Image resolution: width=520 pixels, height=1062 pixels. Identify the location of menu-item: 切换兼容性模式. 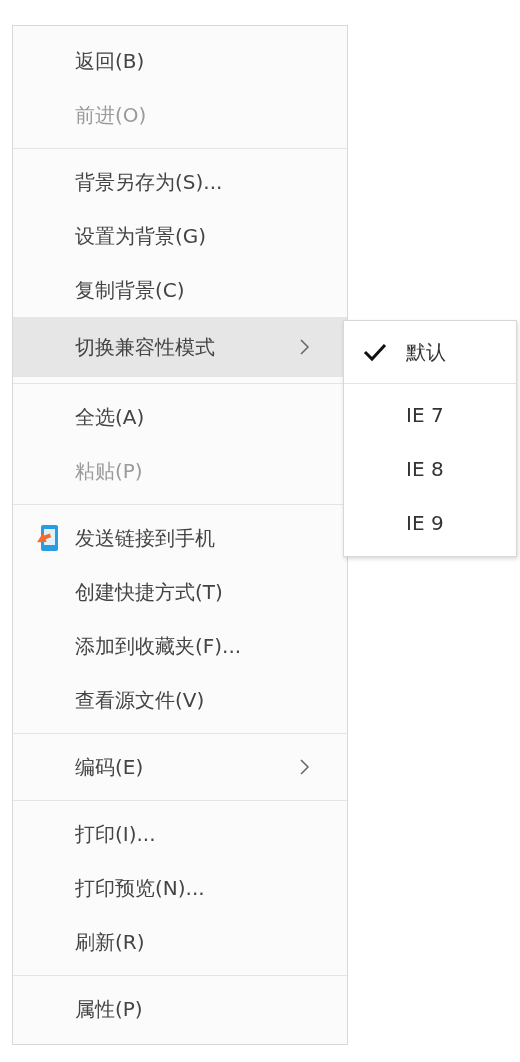
(180, 347).